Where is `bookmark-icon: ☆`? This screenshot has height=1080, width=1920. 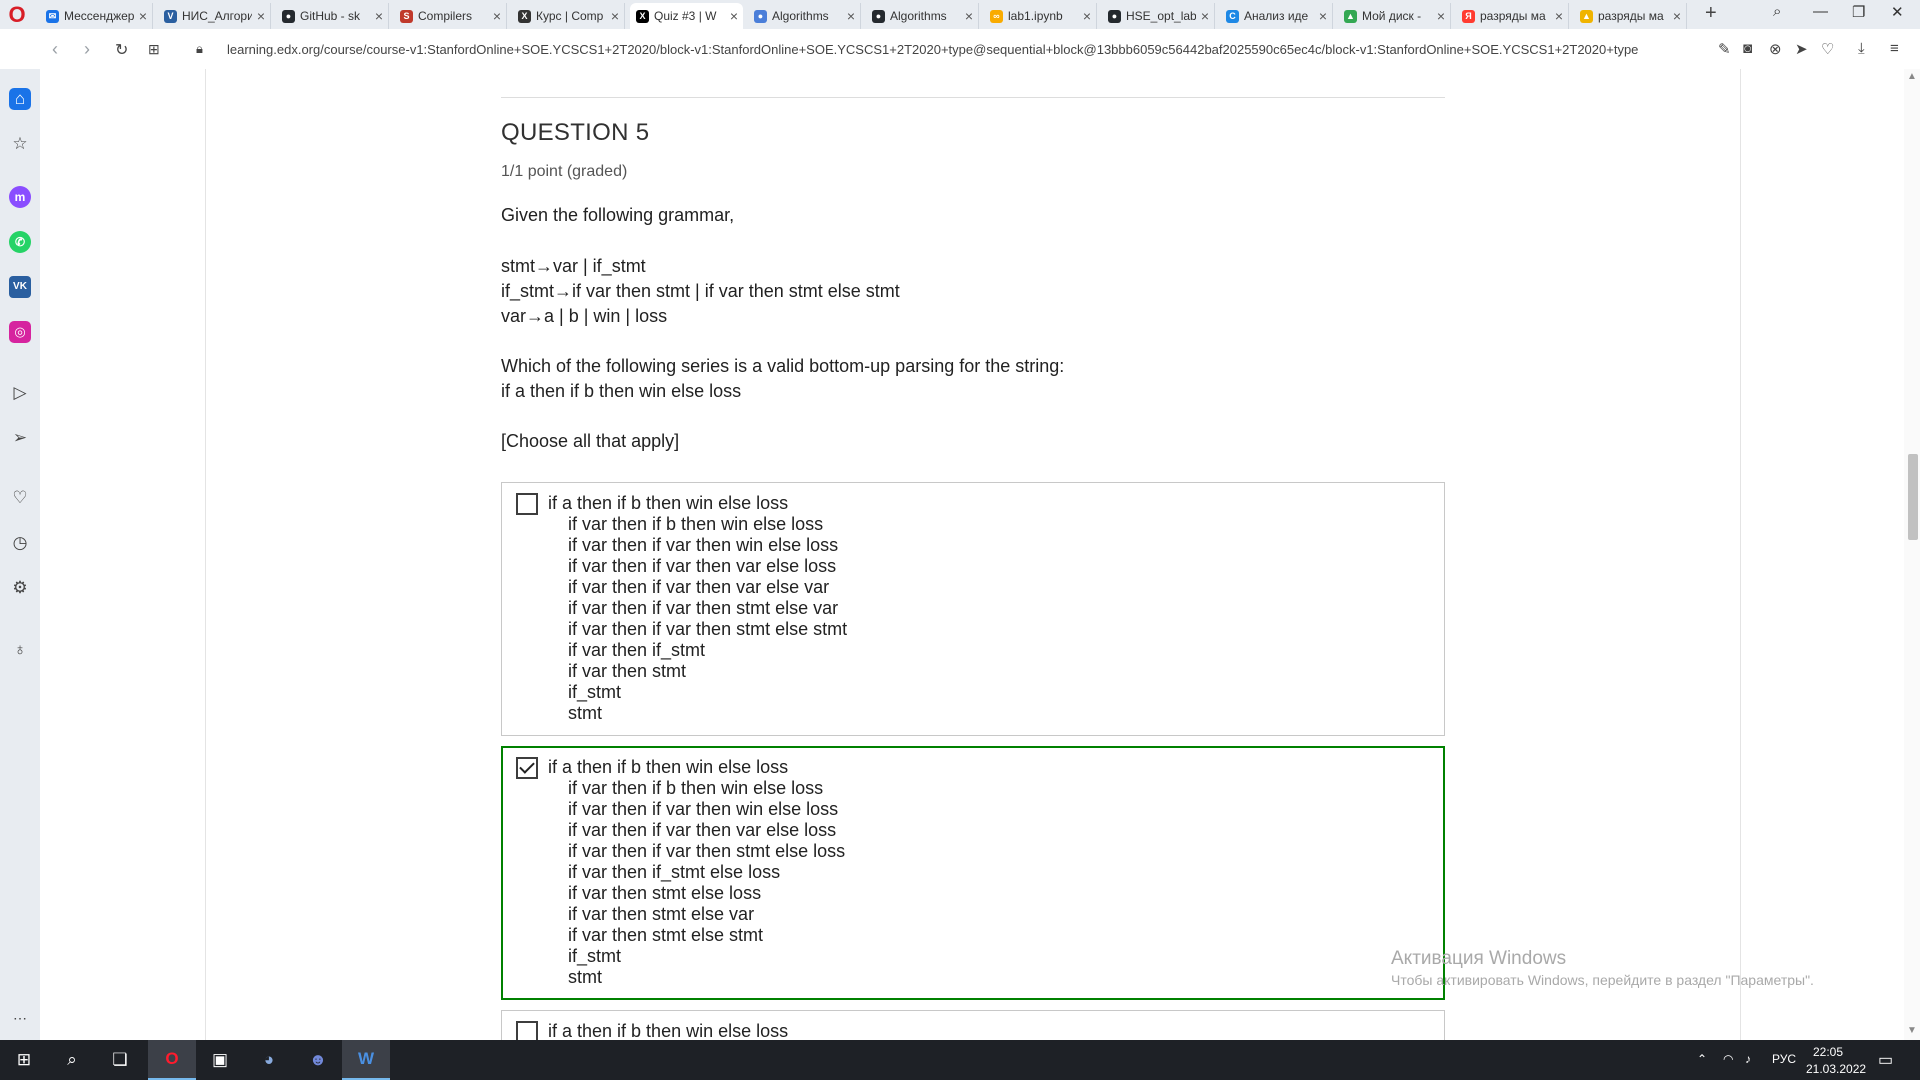 bookmark-icon: ☆ is located at coordinates (20, 144).